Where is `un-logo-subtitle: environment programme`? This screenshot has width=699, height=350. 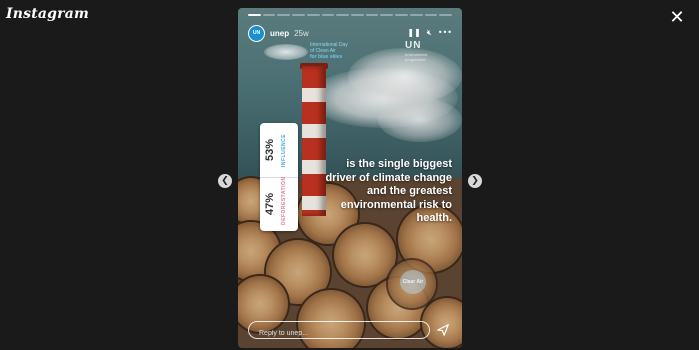
un-logo-subtitle: environment programme is located at coordinates (416, 57).